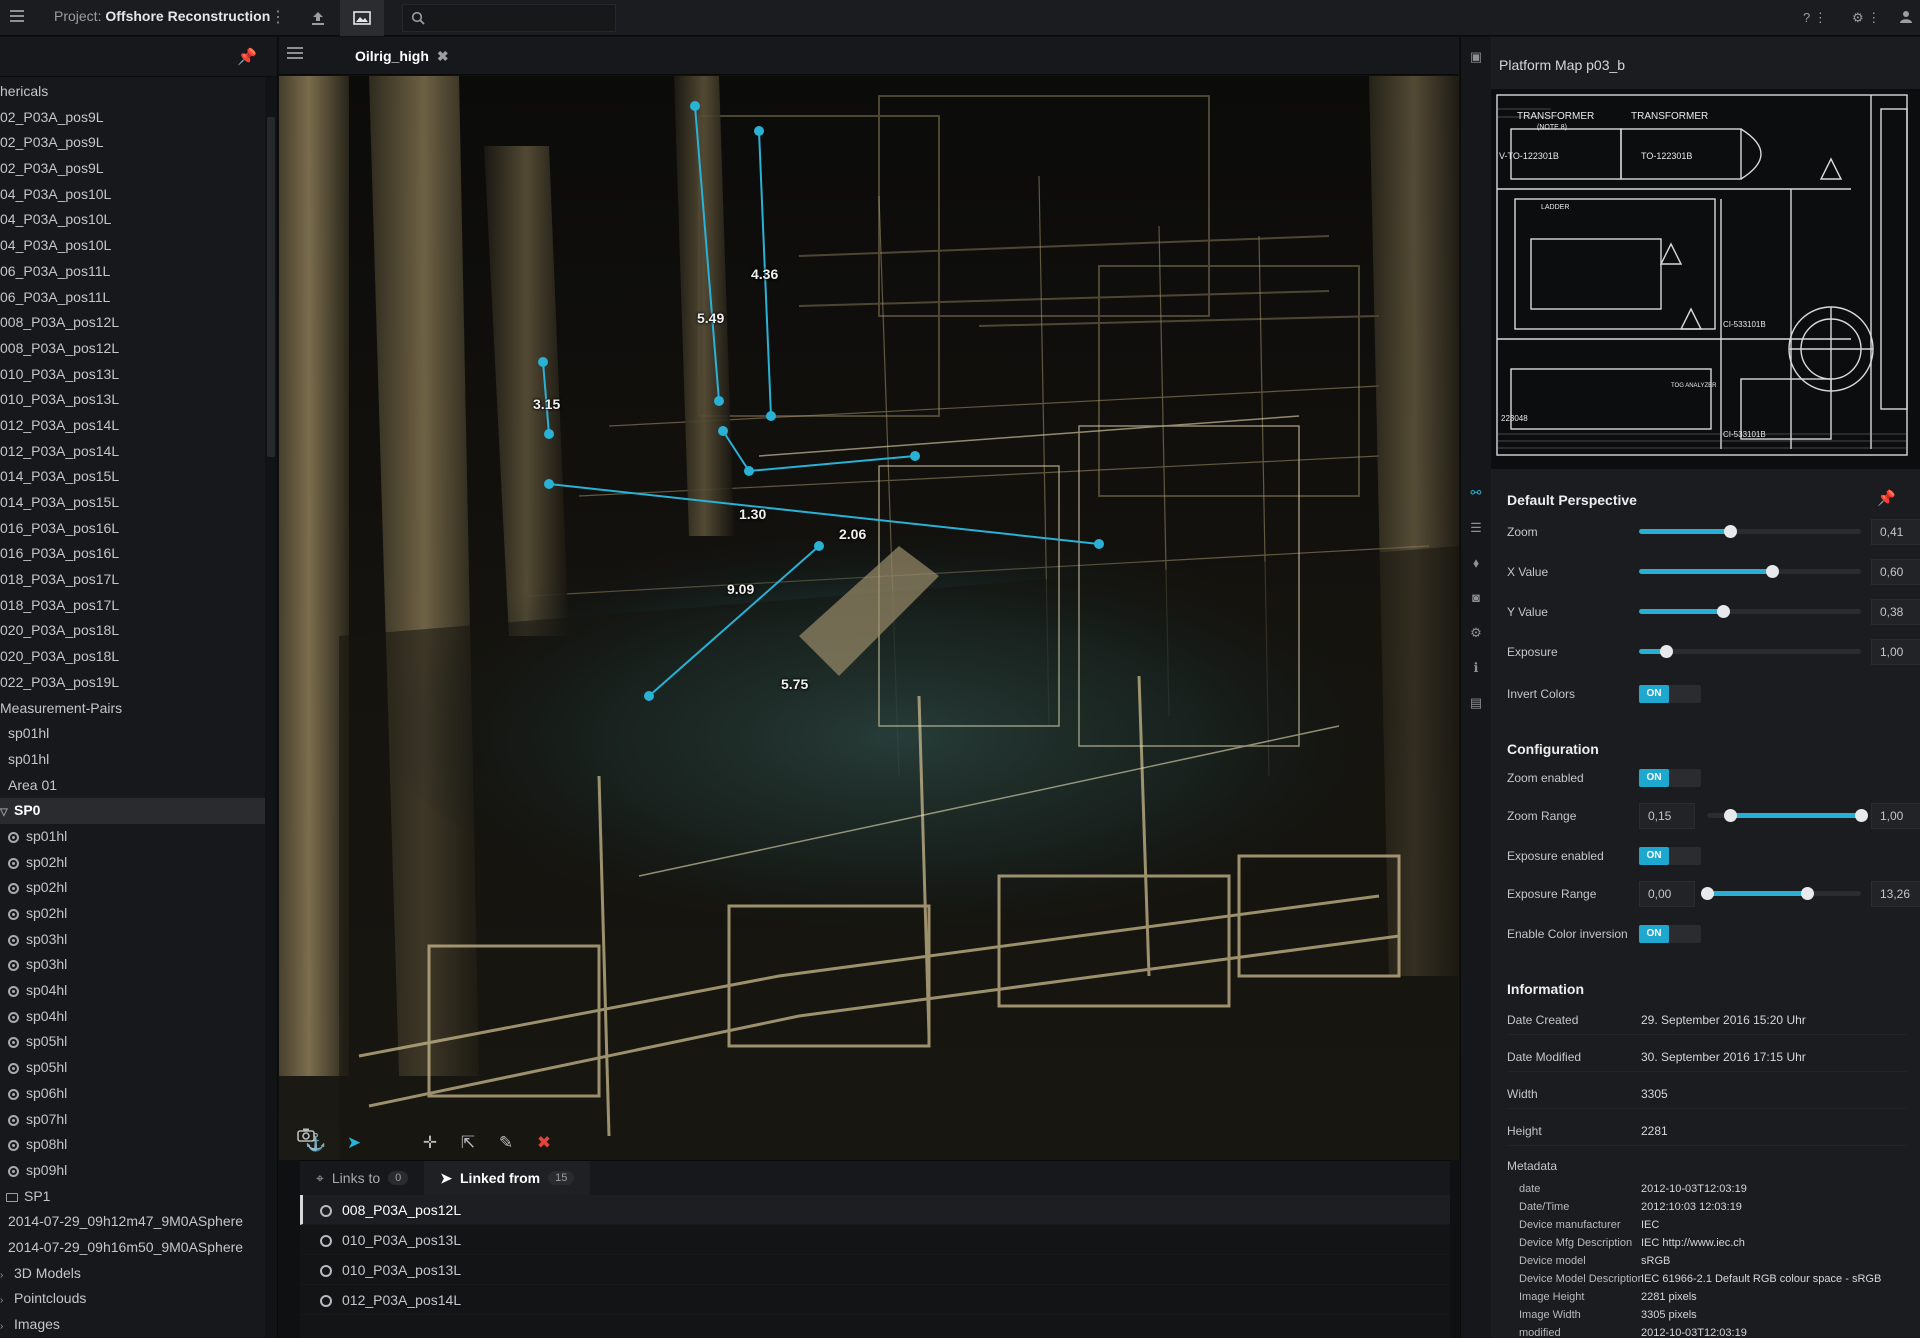  I want to click on tree-item: Area 01, so click(133, 786).